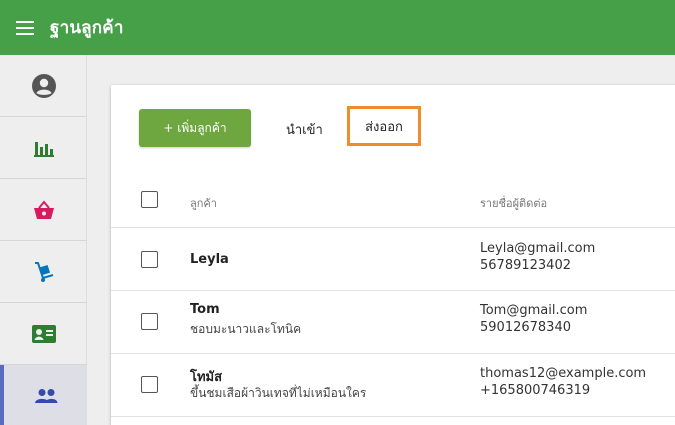  What do you see at coordinates (205, 309) in the screenshot?
I see `customer-name: Tom` at bounding box center [205, 309].